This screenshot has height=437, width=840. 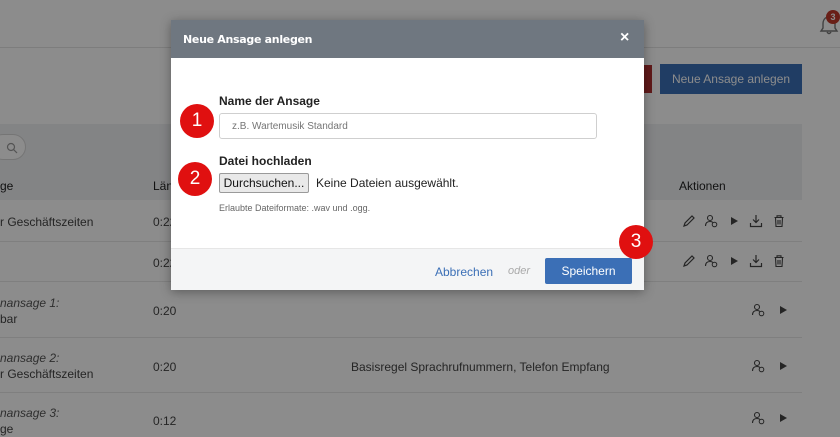 What do you see at coordinates (636, 242) in the screenshot?
I see `step-marker-3: 3` at bounding box center [636, 242].